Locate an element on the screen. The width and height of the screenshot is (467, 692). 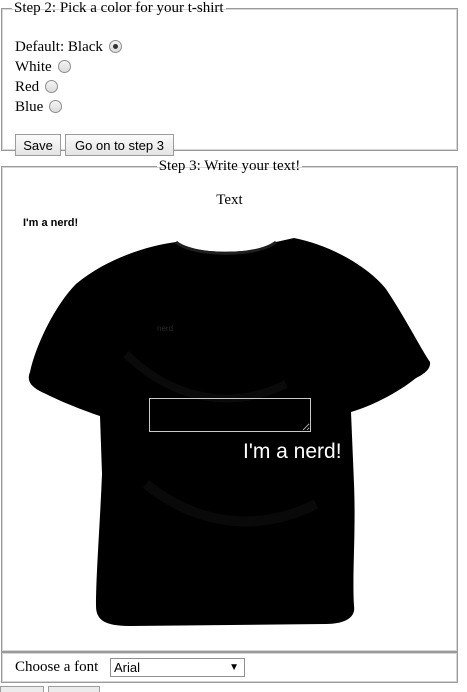
color-option-label: Default: Black is located at coordinates (59, 46).